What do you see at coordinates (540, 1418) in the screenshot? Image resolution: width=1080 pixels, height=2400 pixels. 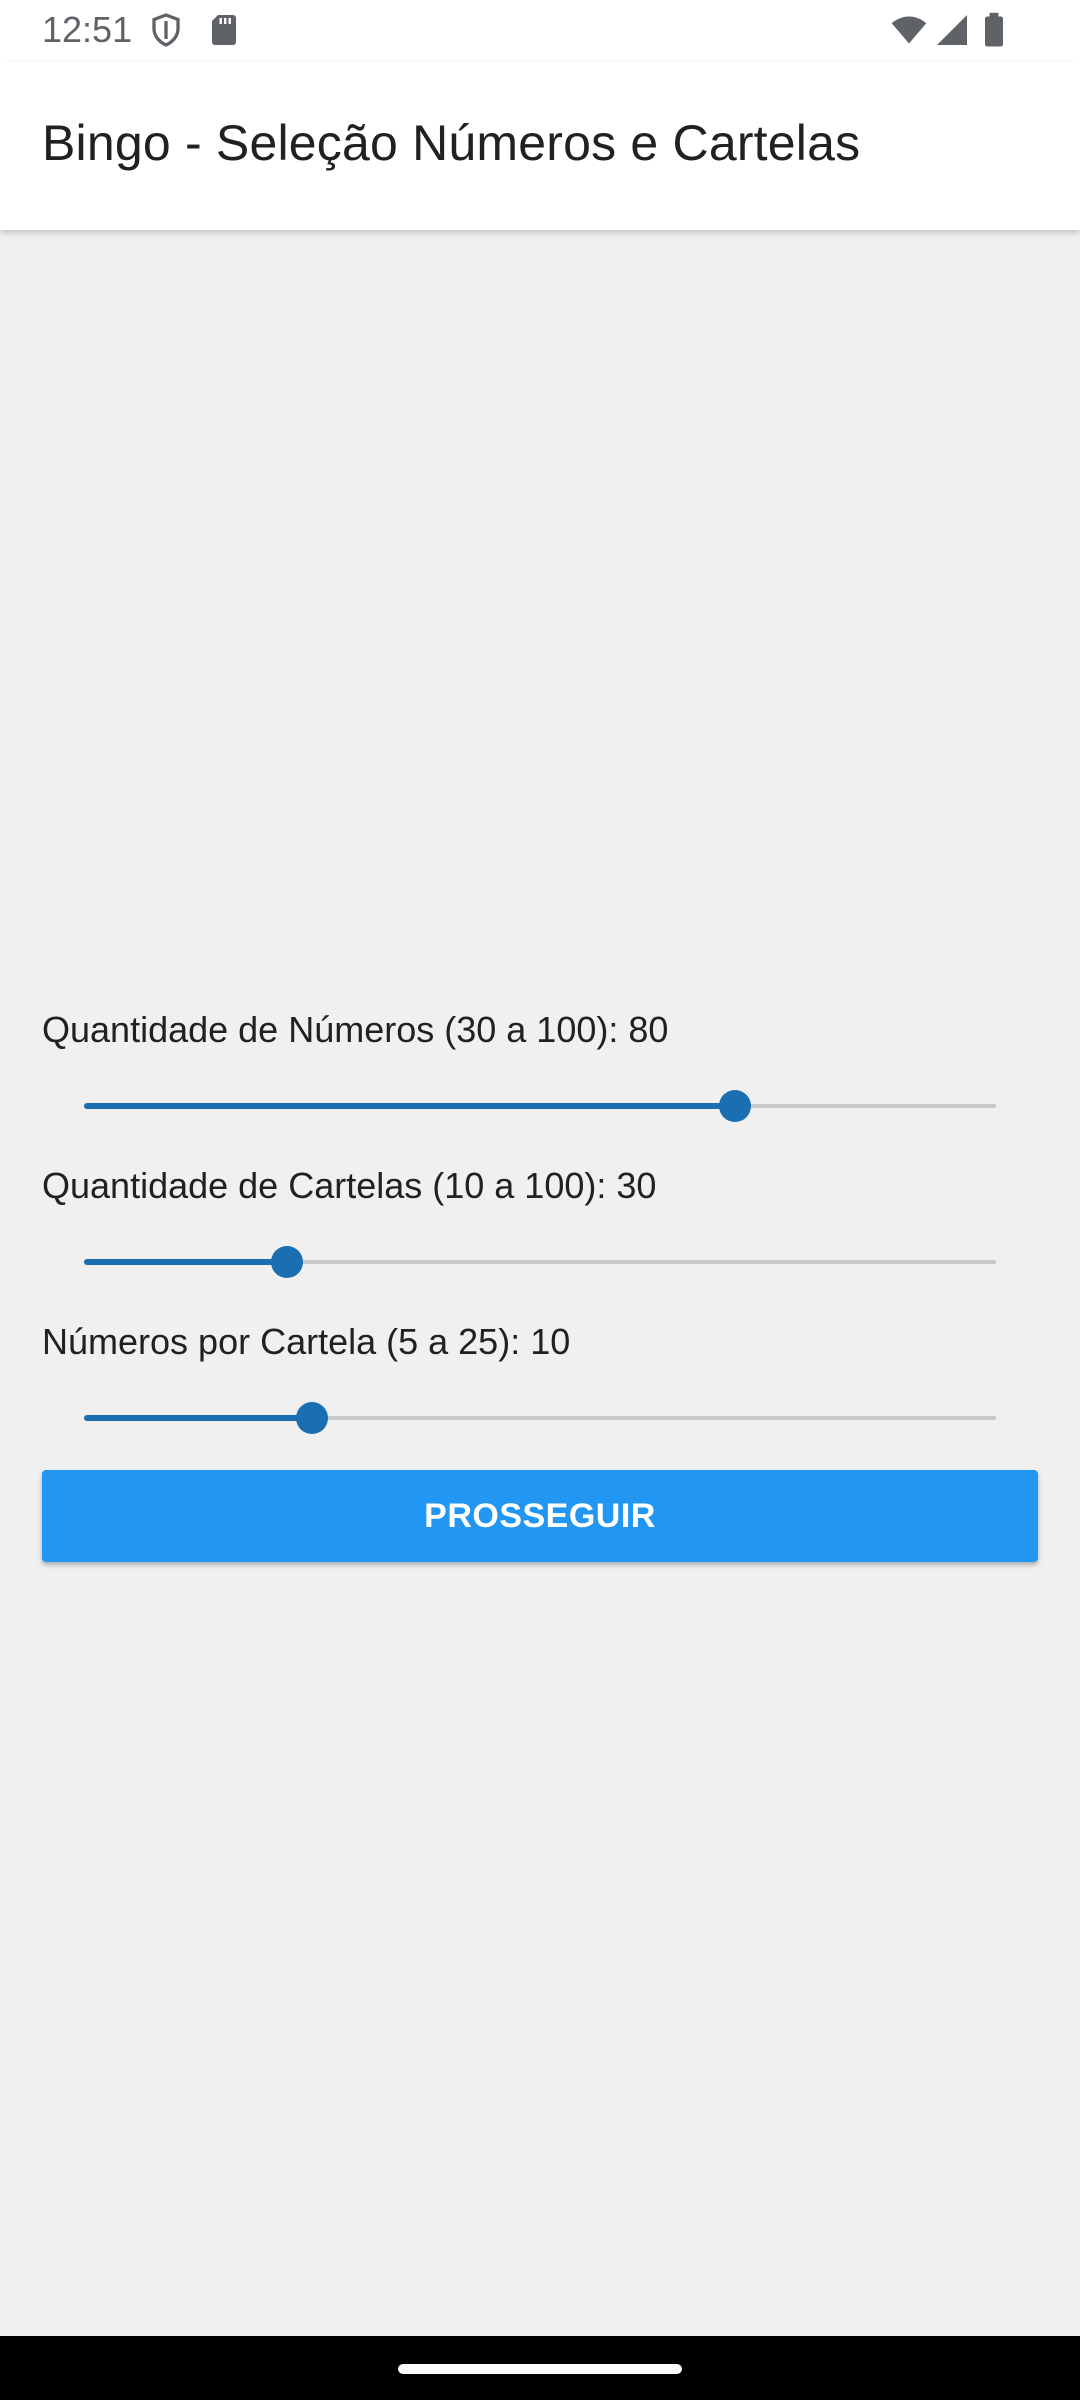 I see `numbers-per-card-slider` at bounding box center [540, 1418].